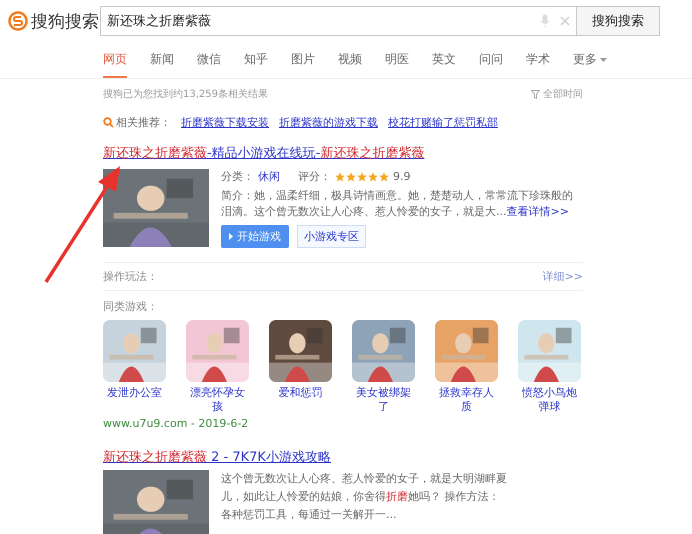 The image size is (692, 534). I want to click on play-icon, so click(231, 236).